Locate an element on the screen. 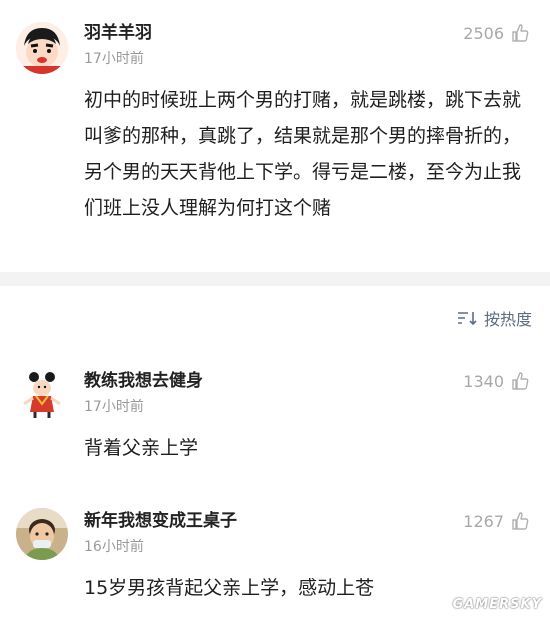 Image resolution: width=550 pixels, height=618 pixels. like-count: 1340 is located at coordinates (483, 381).